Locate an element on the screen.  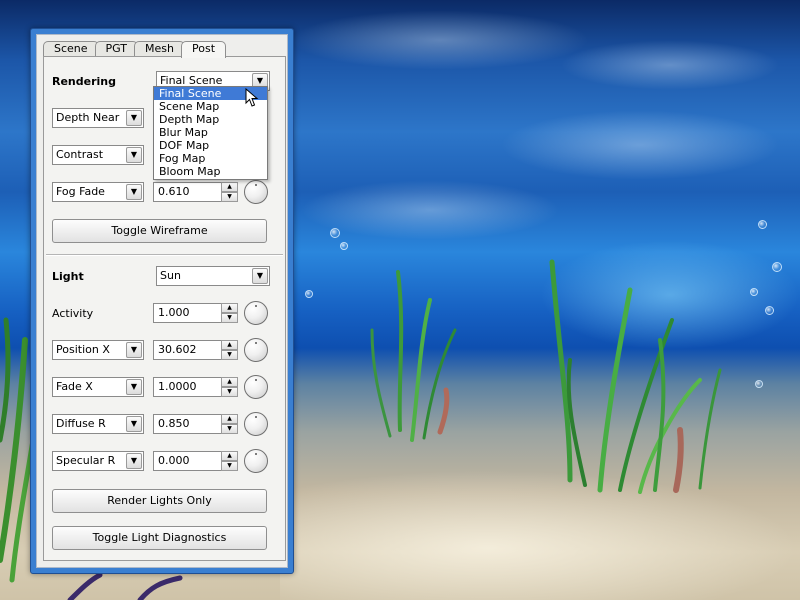
activity-row: Activity 1.000 ▲ ▼ is located at coordinates (166, 313).